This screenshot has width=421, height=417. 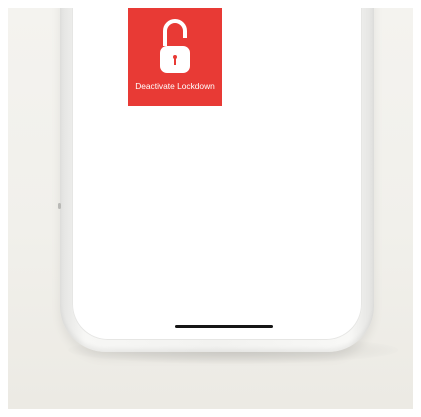 I want to click on unlocked-padlock-icon, so click(x=175, y=46).